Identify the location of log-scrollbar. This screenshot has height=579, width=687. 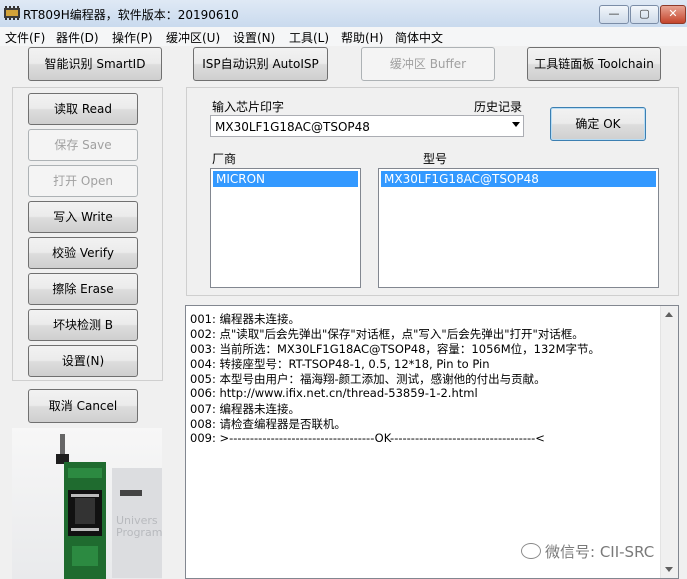
(669, 442).